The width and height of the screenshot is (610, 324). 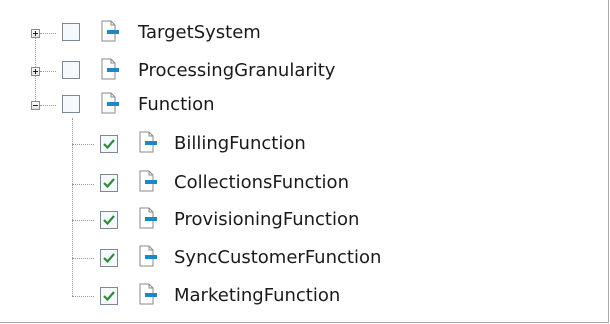 I want to click on tree-node-collectionsfunction: CollectionsFunction, so click(x=210, y=183).